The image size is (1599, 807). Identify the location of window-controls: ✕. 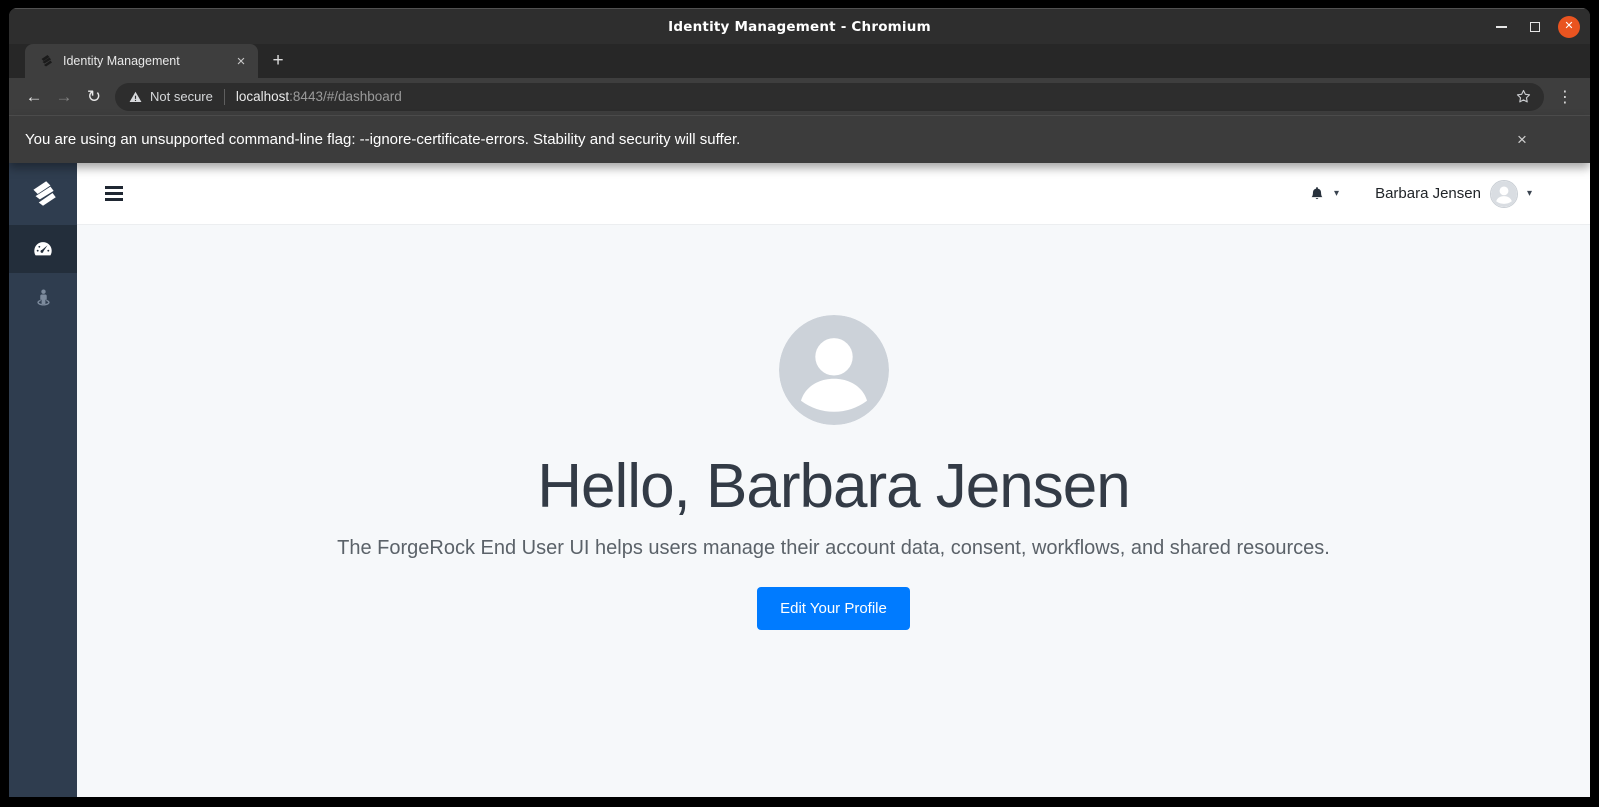
(1540, 26).